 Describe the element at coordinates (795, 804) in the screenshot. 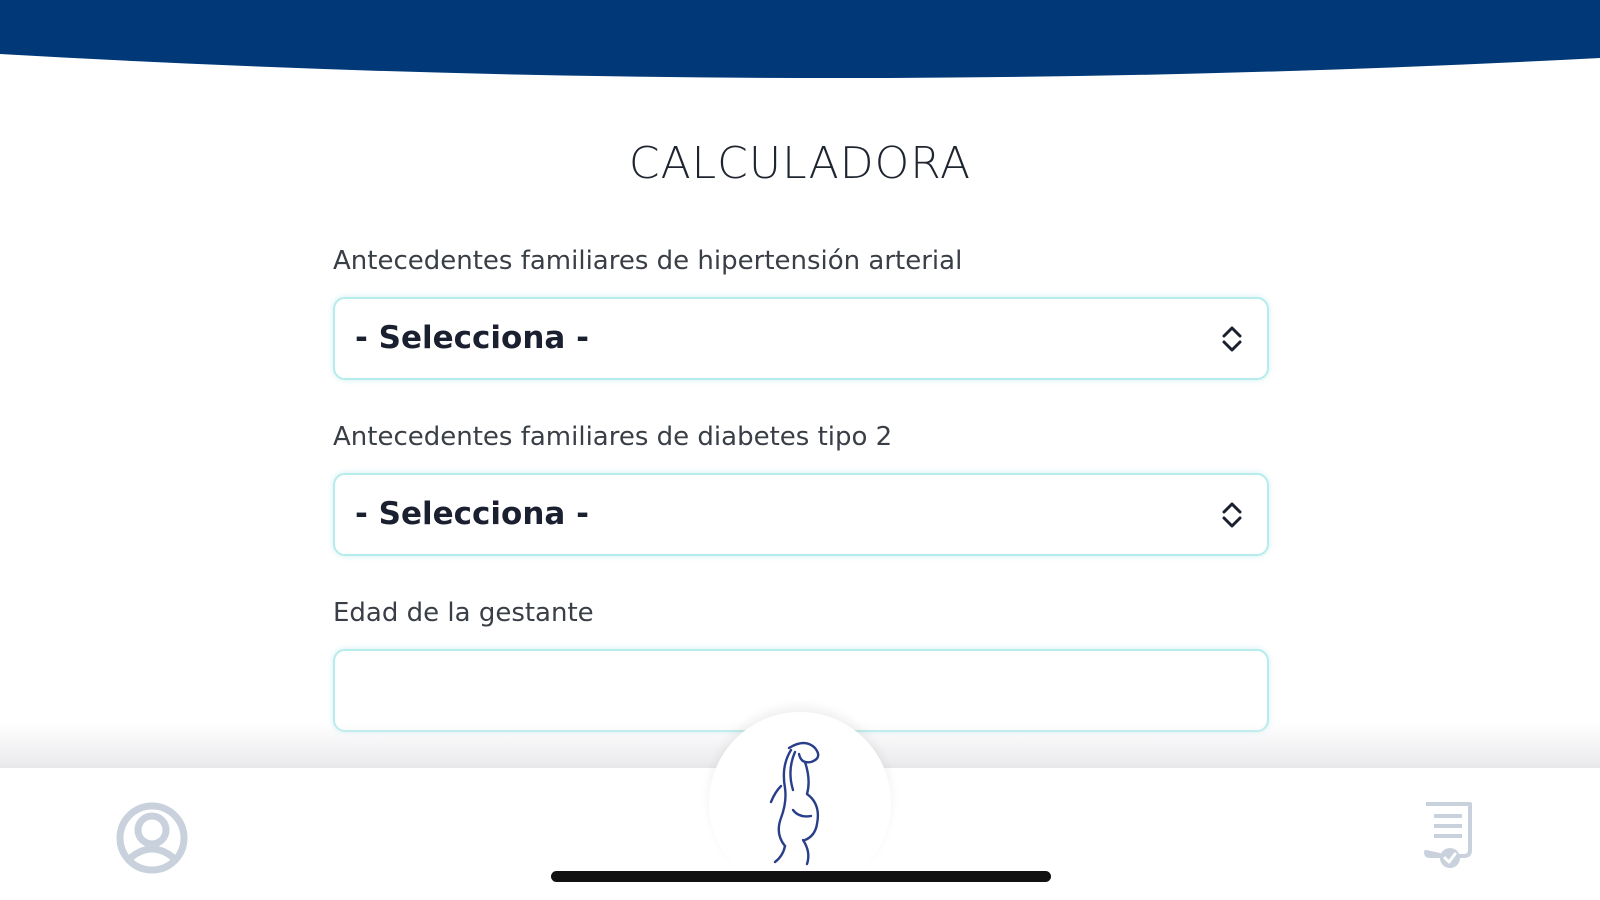

I see `pregnant-woman-logo-icon` at that location.